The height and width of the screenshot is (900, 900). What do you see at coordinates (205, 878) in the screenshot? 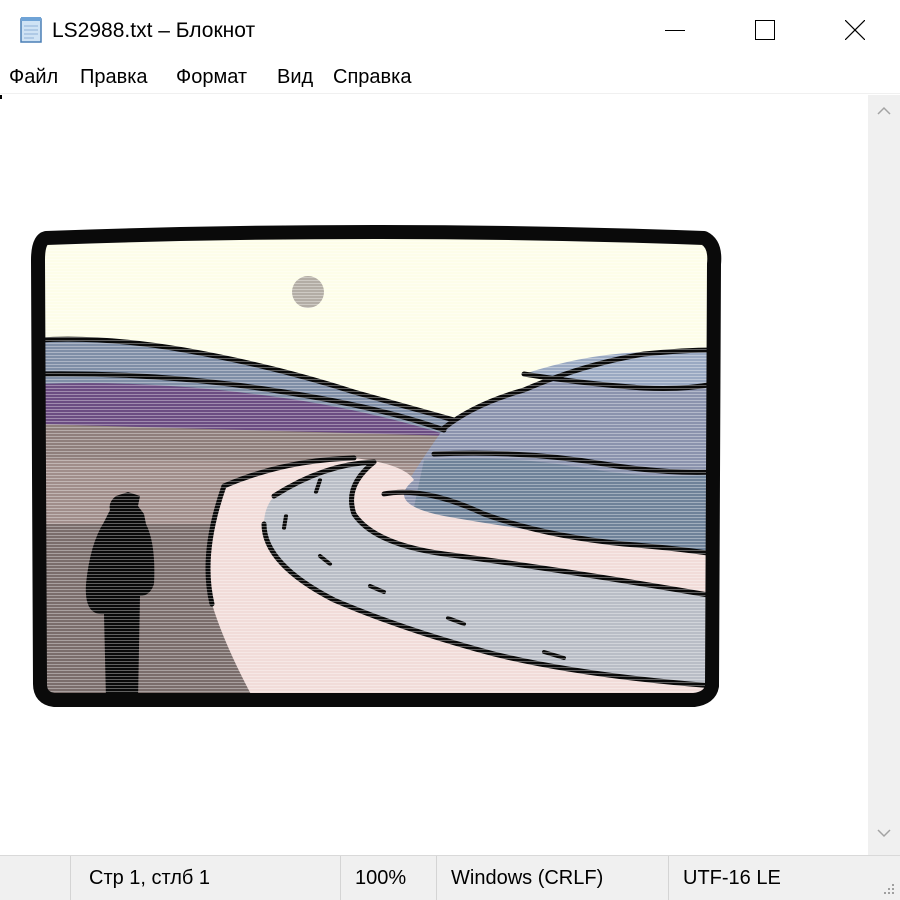
I see `cursor-position: Стр 1, стлб 1` at bounding box center [205, 878].